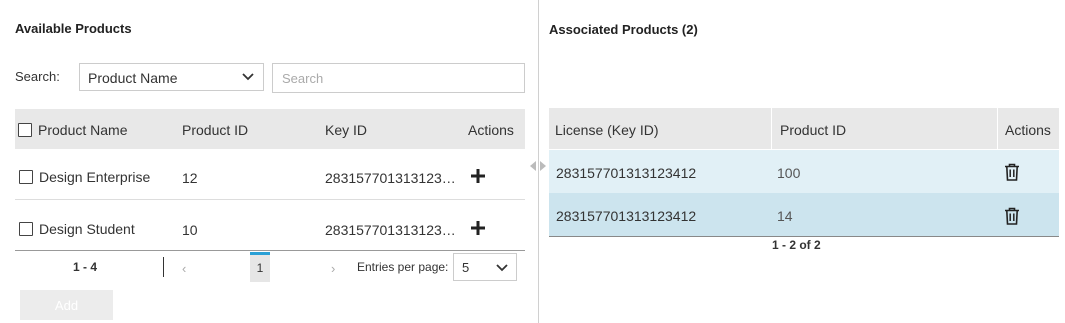 The width and height of the screenshot is (1065, 323). I want to click on select-all-checkbox, so click(25, 130).